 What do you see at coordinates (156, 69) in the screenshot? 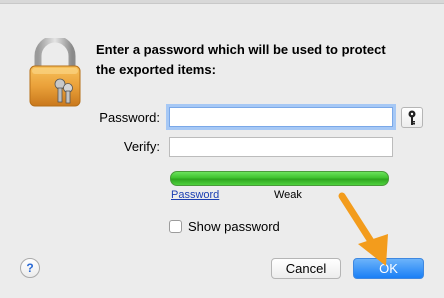
I see `message-line-2: the exported items:` at bounding box center [156, 69].